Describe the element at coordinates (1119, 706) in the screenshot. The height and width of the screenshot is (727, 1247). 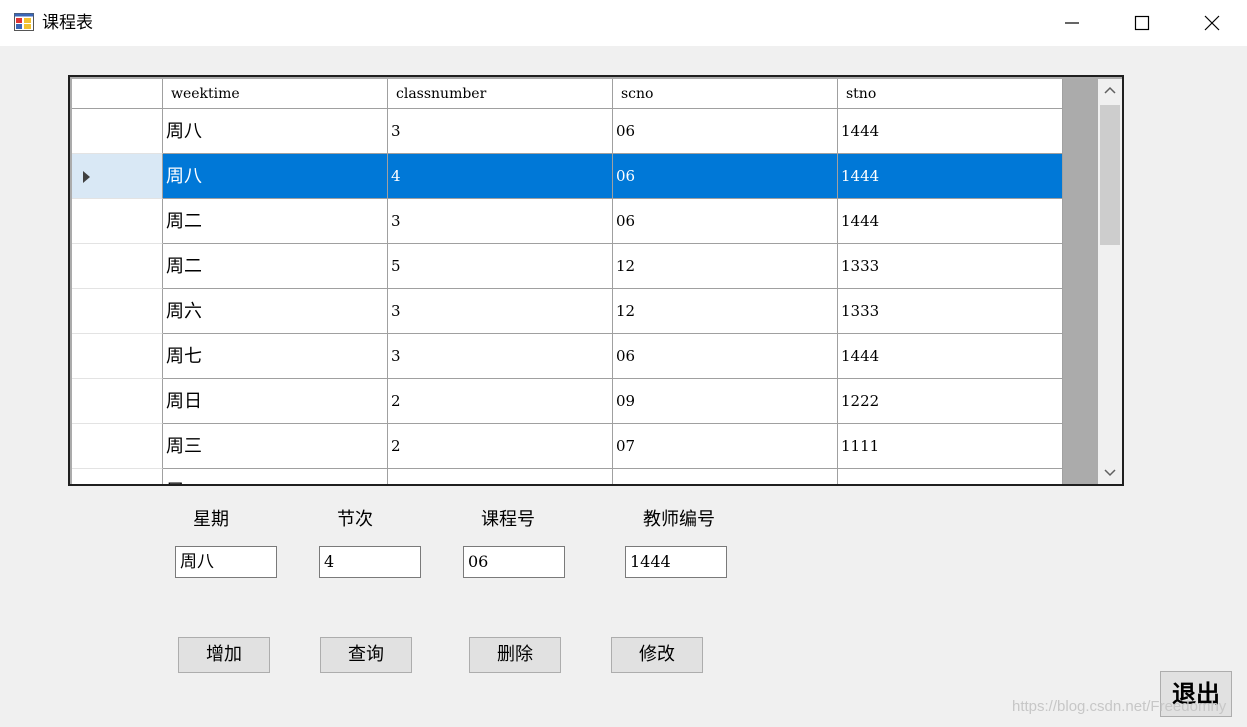
I see `watermark: https://blog.csdn.net/Freedomhy` at that location.